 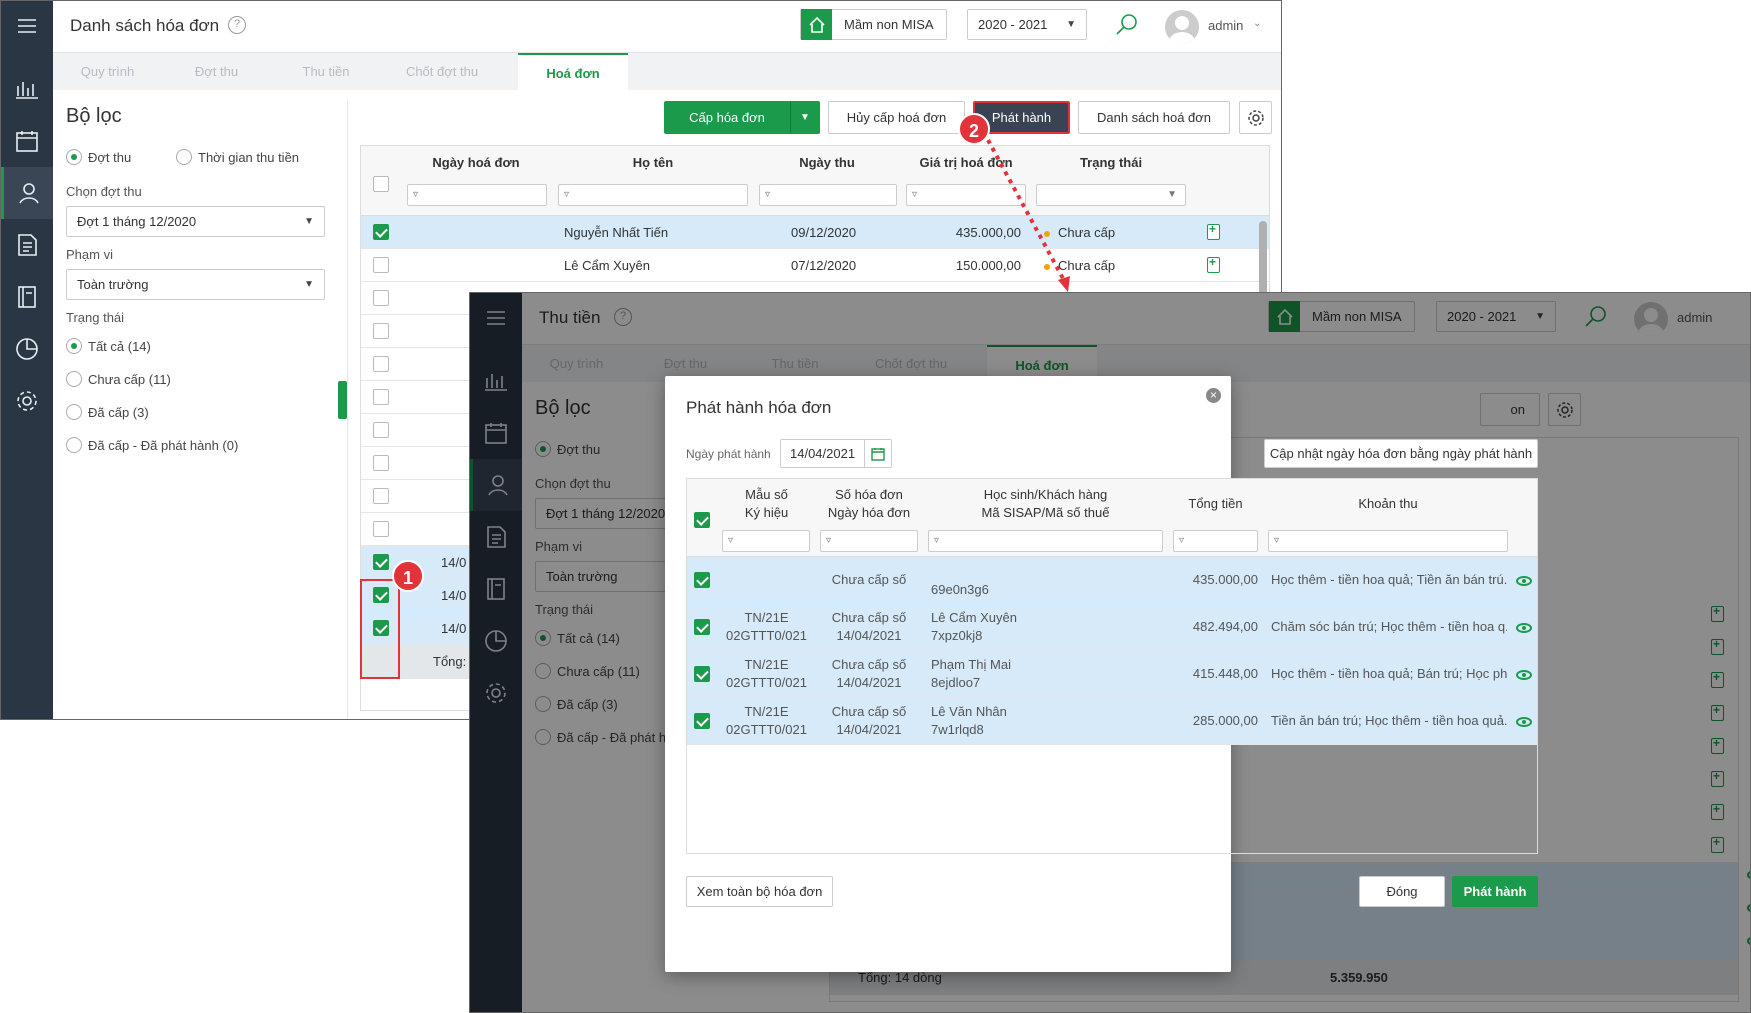 I want to click on step-arrow, so click(x=1028, y=215).